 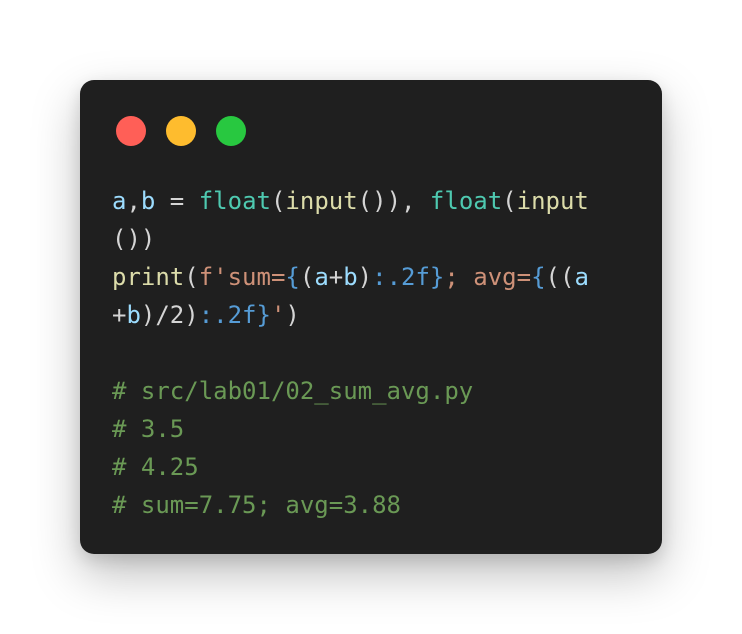 I want to click on code-line: +b)/2):.2f}'), so click(x=371, y=315).